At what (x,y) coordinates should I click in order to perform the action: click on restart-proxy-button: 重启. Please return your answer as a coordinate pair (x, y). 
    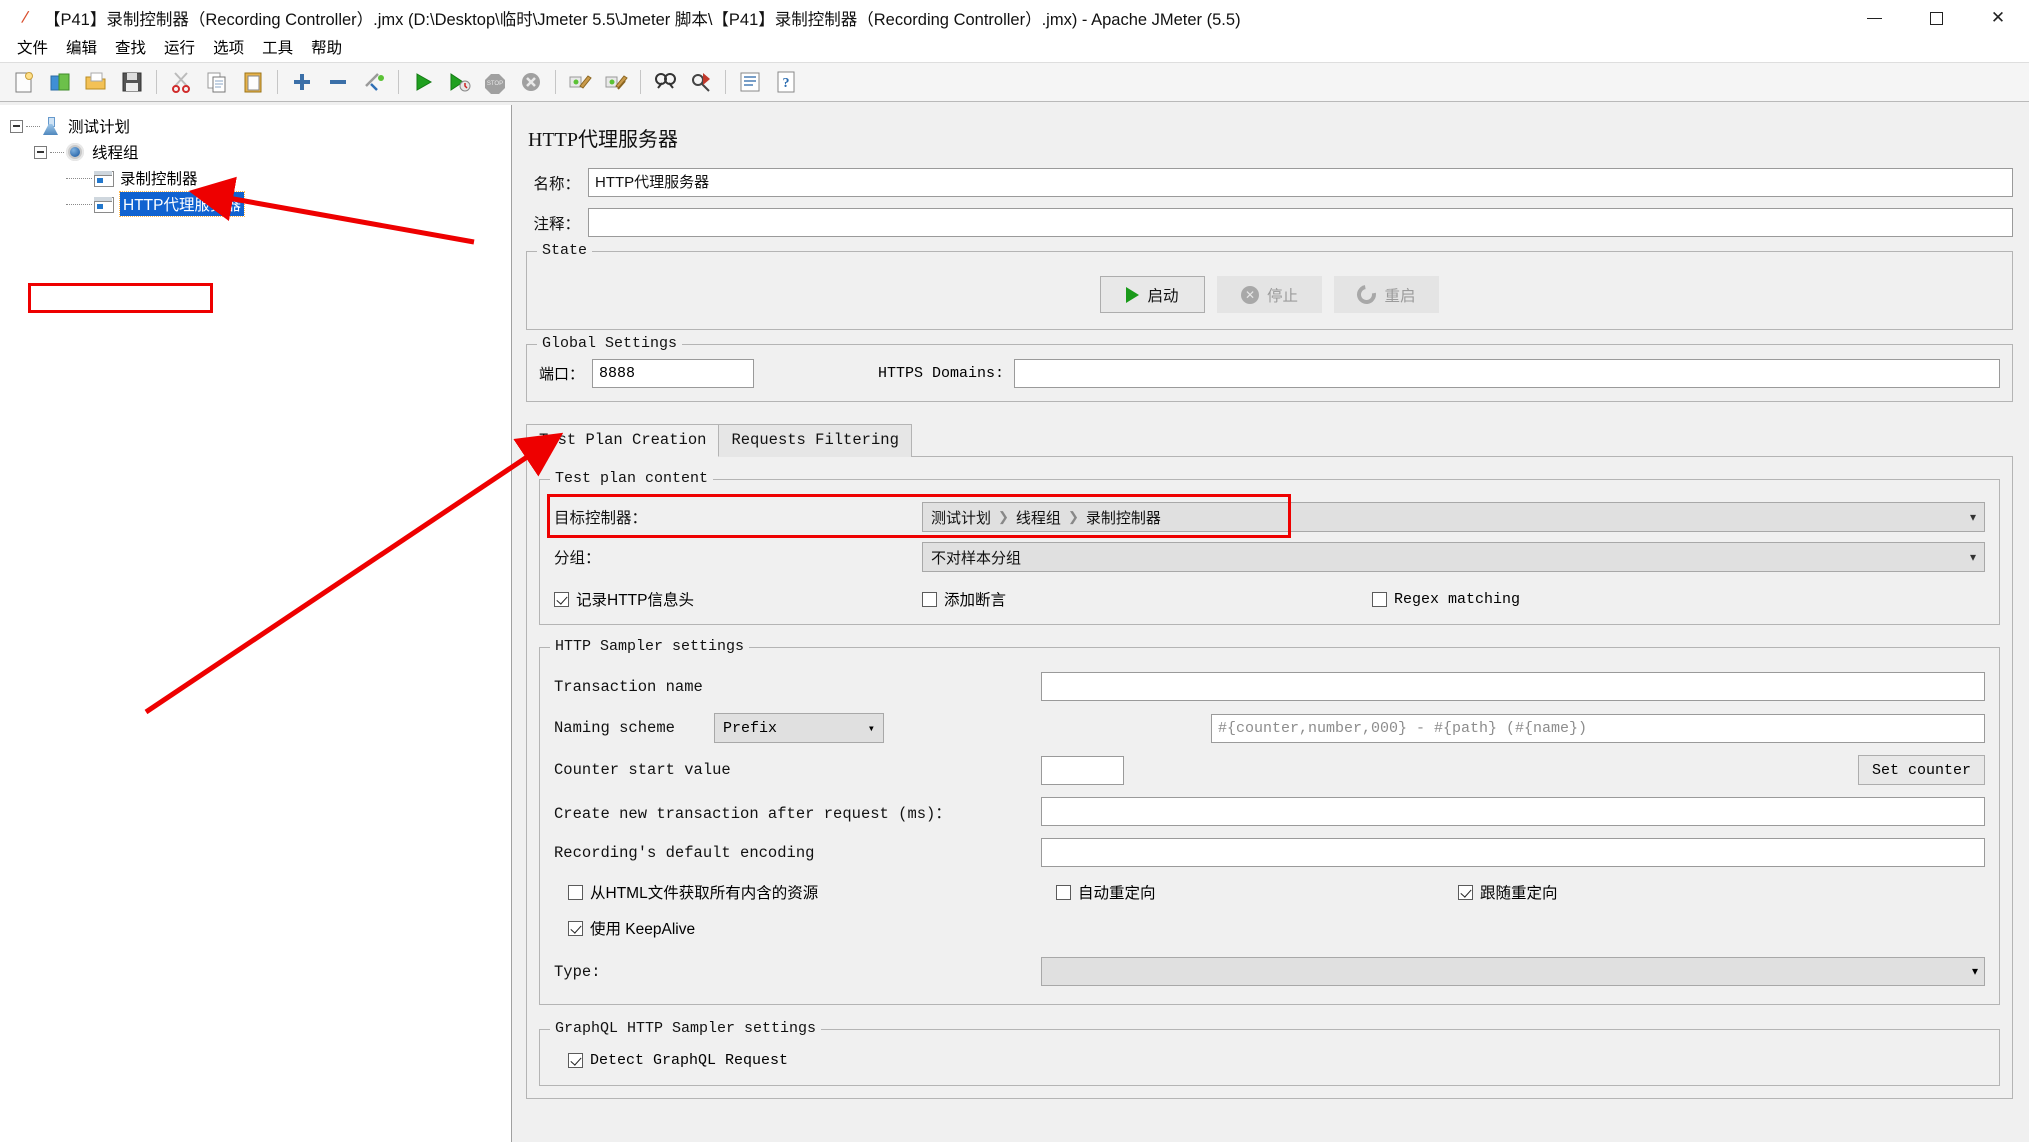
    Looking at the image, I should click on (1386, 294).